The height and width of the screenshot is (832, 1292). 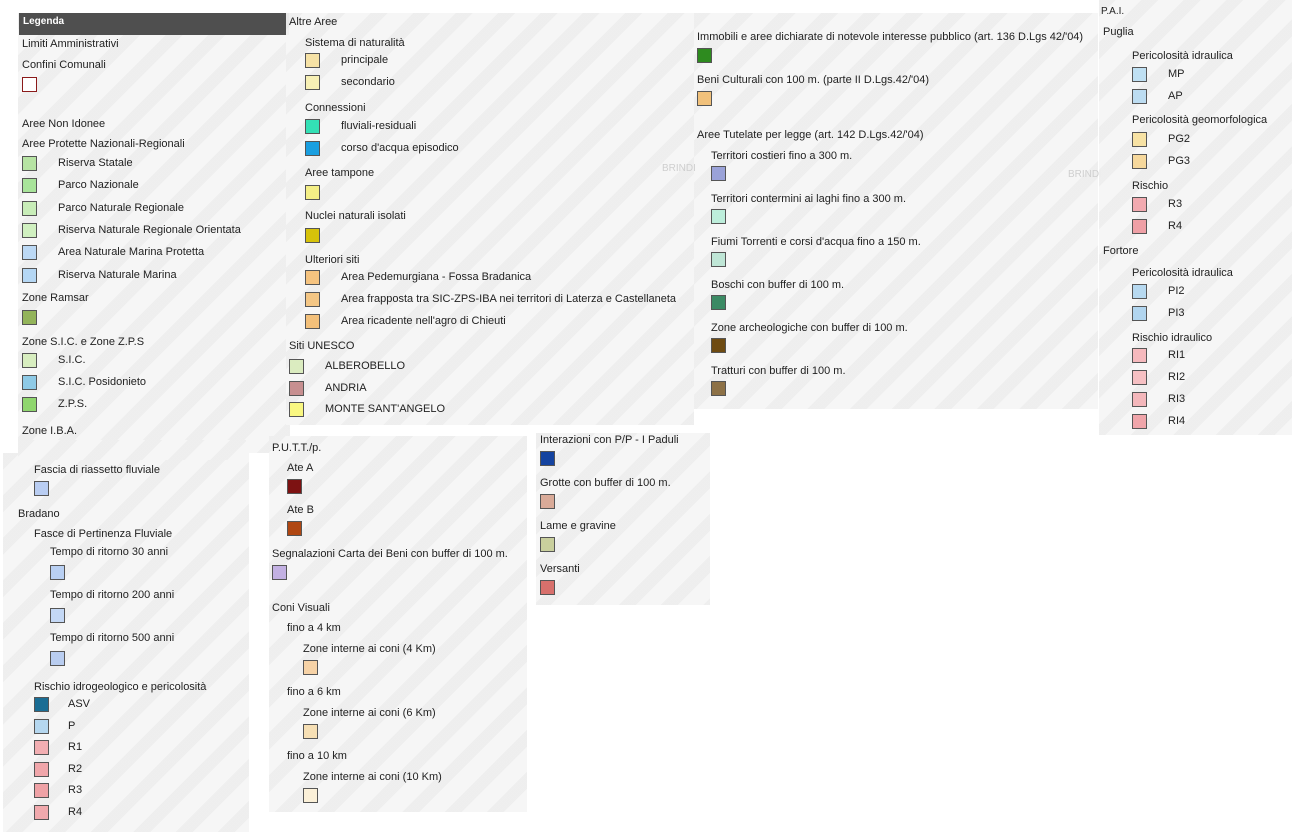 I want to click on interazioni-heading: Interazioni con P/P - I Paduli, so click(x=609, y=440).